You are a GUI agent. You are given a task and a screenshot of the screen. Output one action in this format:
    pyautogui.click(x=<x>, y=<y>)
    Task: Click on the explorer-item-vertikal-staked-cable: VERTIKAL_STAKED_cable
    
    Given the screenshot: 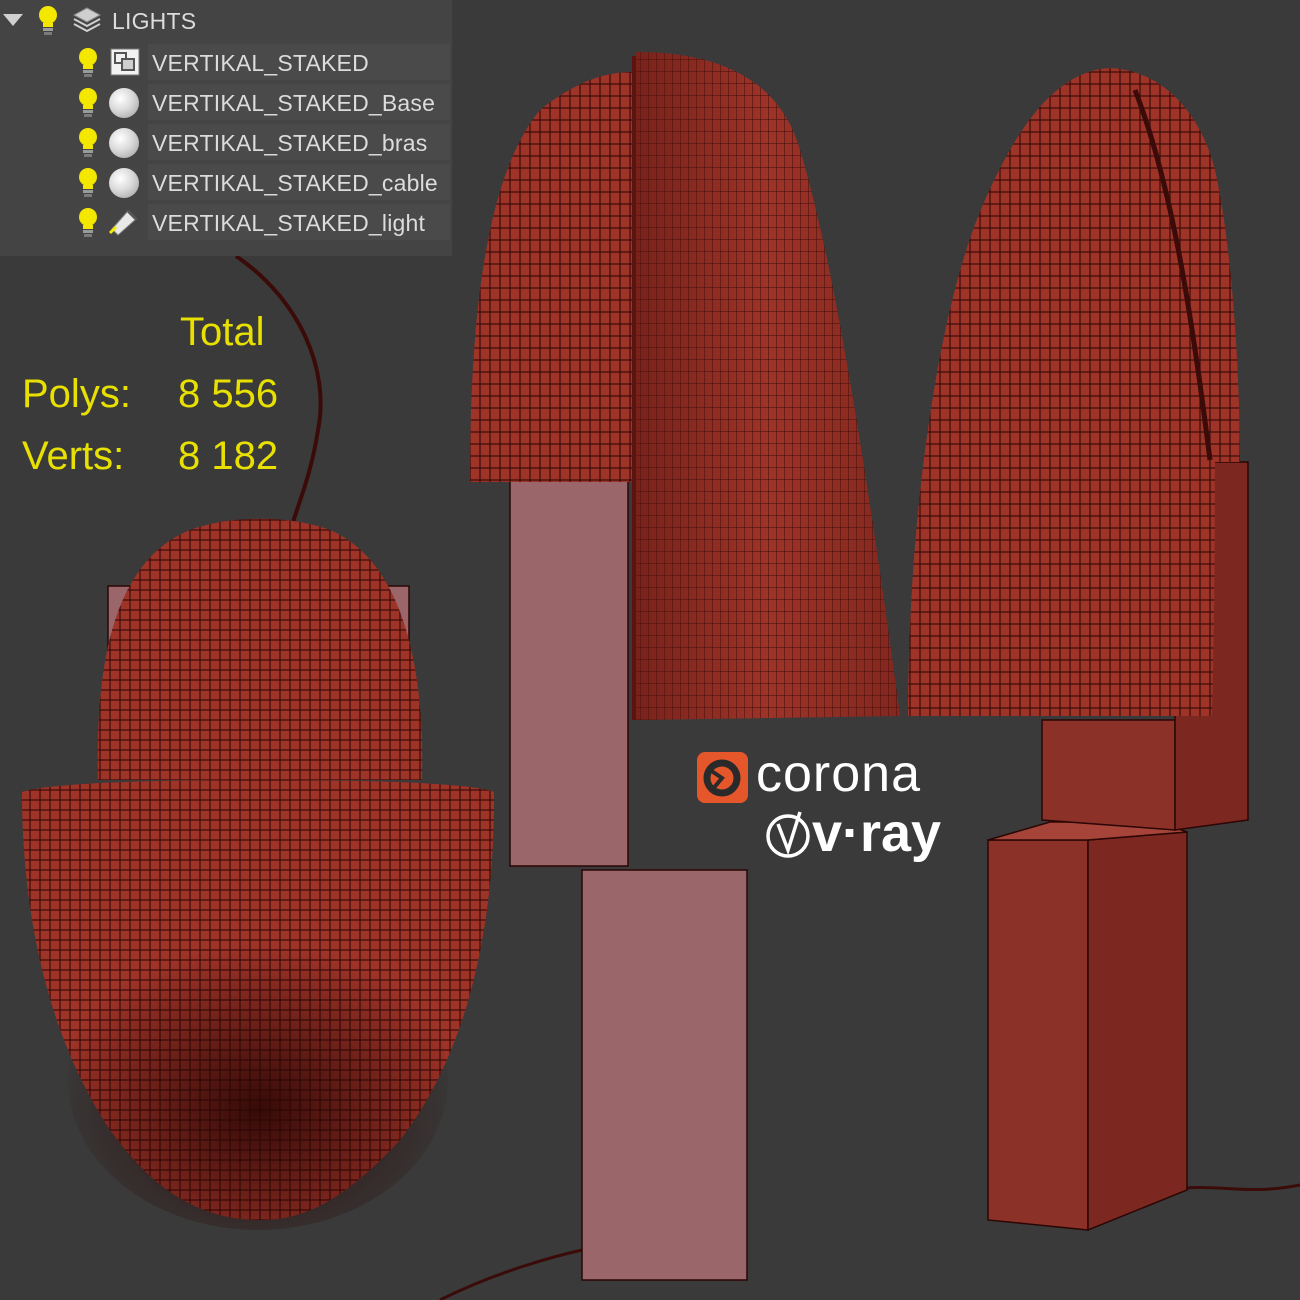 What is the action you would take?
    pyautogui.click(x=226, y=182)
    